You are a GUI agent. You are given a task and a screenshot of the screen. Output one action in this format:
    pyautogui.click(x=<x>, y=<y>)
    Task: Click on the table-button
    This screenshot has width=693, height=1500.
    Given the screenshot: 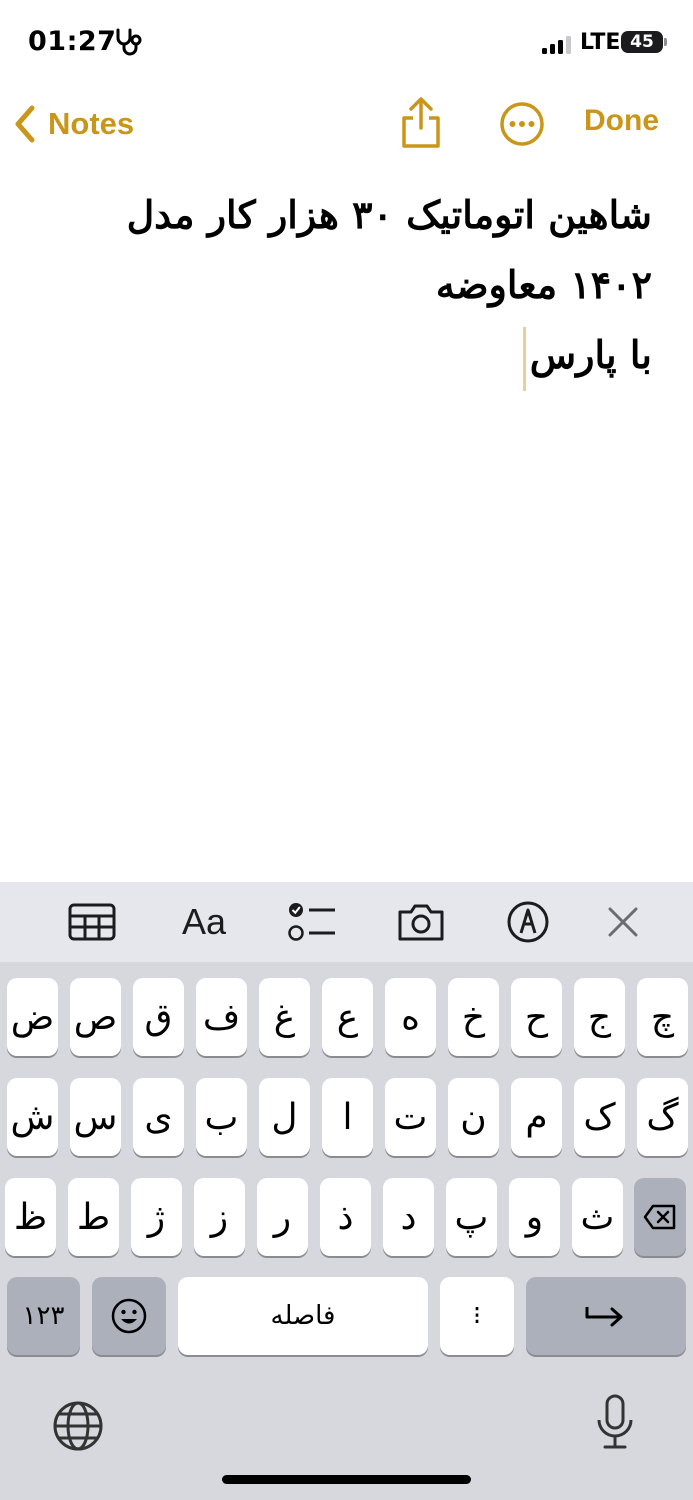 What is the action you would take?
    pyautogui.click(x=92, y=922)
    